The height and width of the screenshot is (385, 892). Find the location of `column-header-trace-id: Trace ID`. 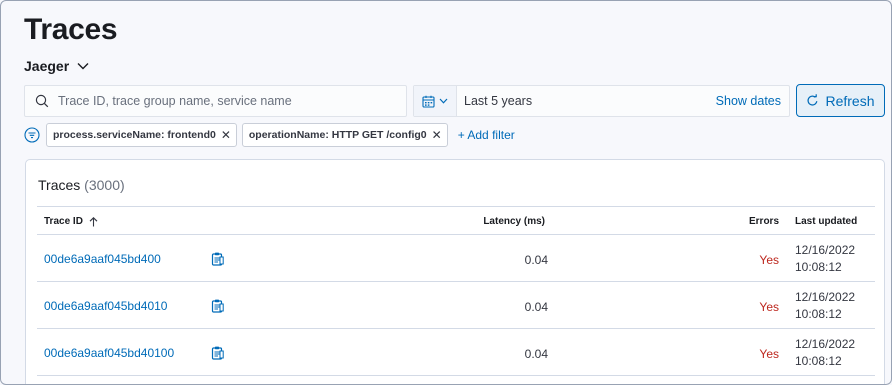

column-header-trace-id: Trace ID is located at coordinates (71, 221).